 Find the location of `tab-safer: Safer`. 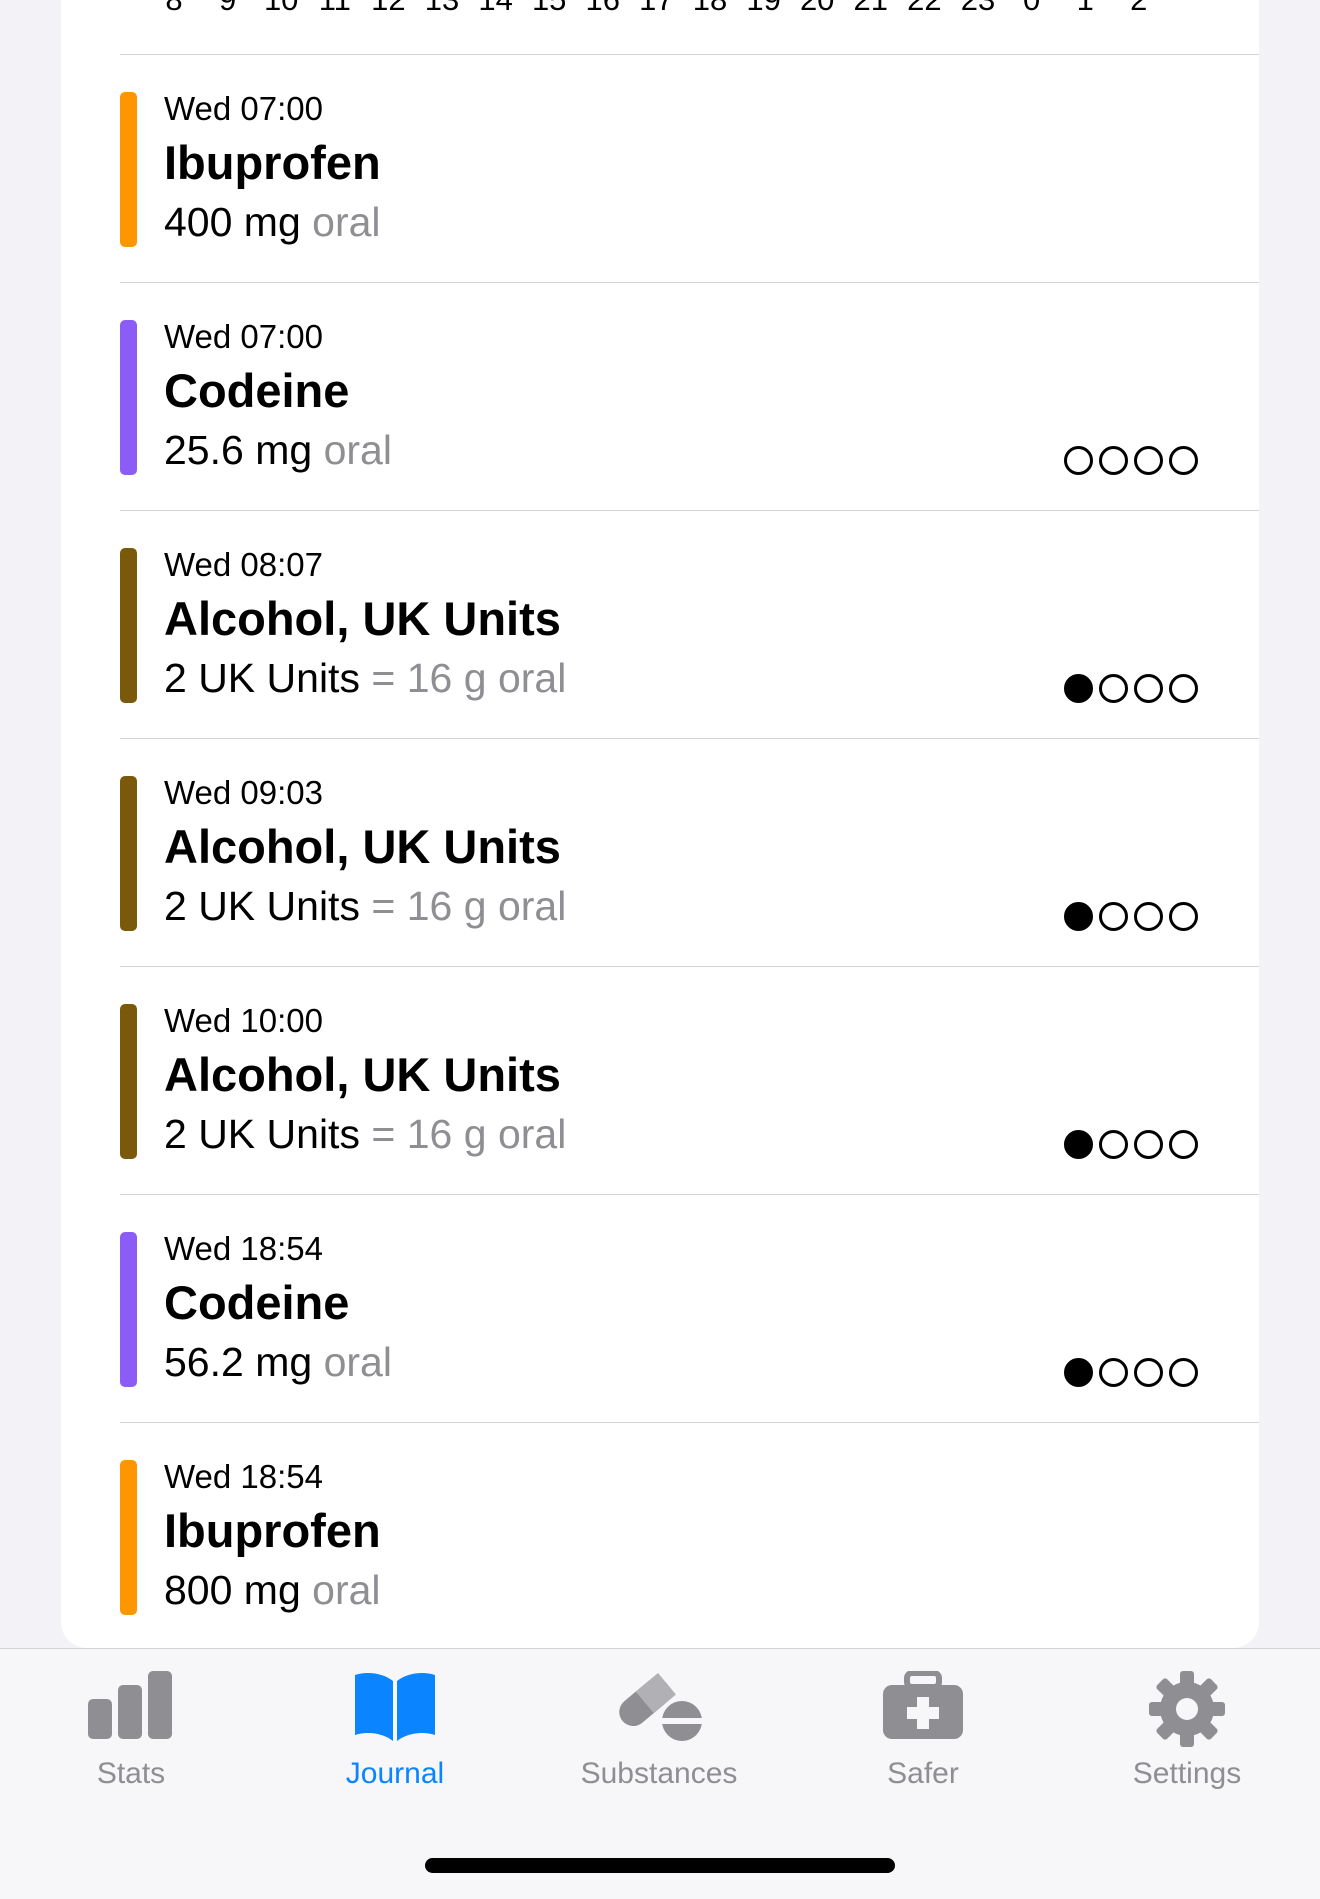

tab-safer: Safer is located at coordinates (923, 1719).